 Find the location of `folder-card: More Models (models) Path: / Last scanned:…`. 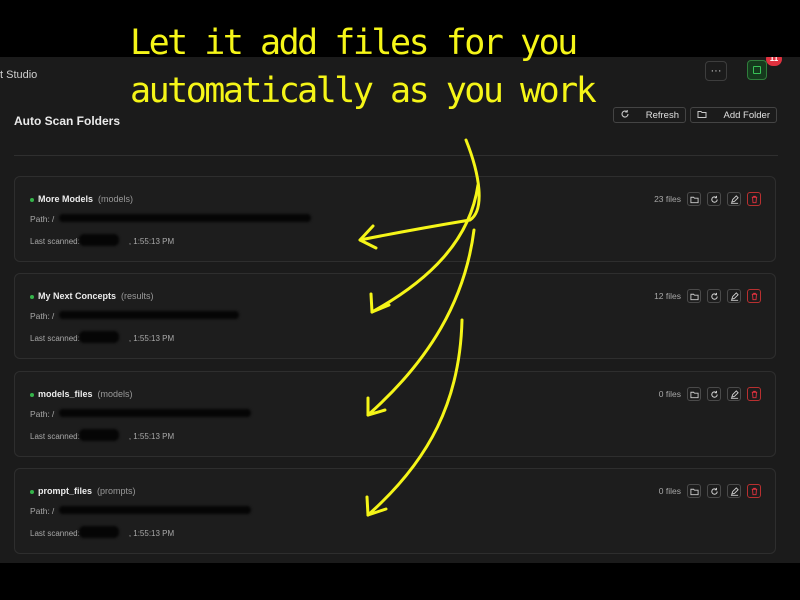

folder-card: More Models (models) Path: / Last scanned:… is located at coordinates (395, 219).